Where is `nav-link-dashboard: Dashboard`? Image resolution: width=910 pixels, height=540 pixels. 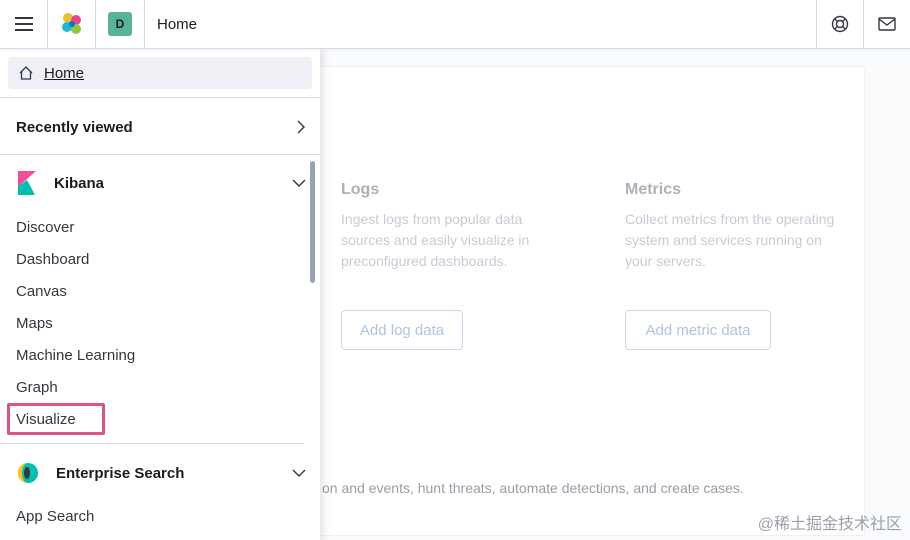
nav-link-dashboard: Dashboard is located at coordinates (52, 259).